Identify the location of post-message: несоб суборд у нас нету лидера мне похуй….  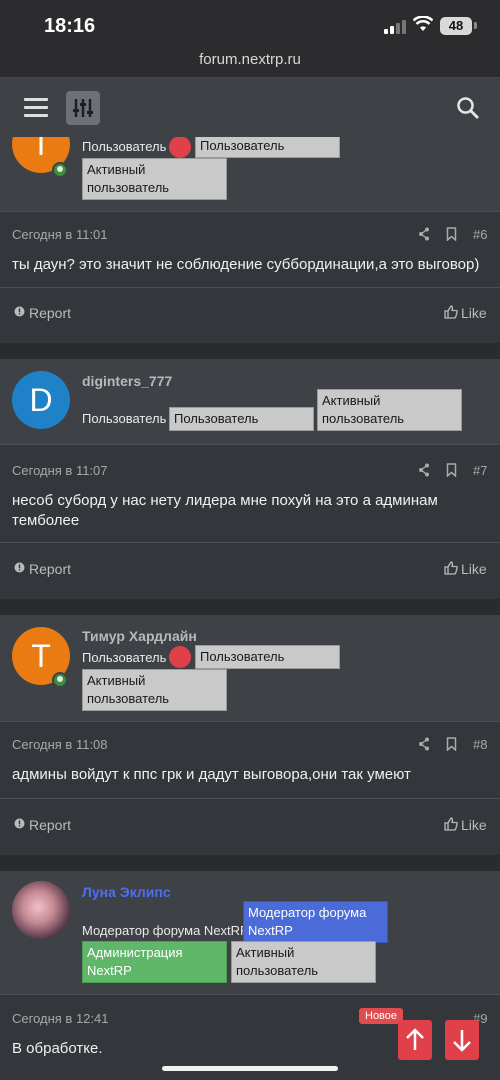
(225, 510).